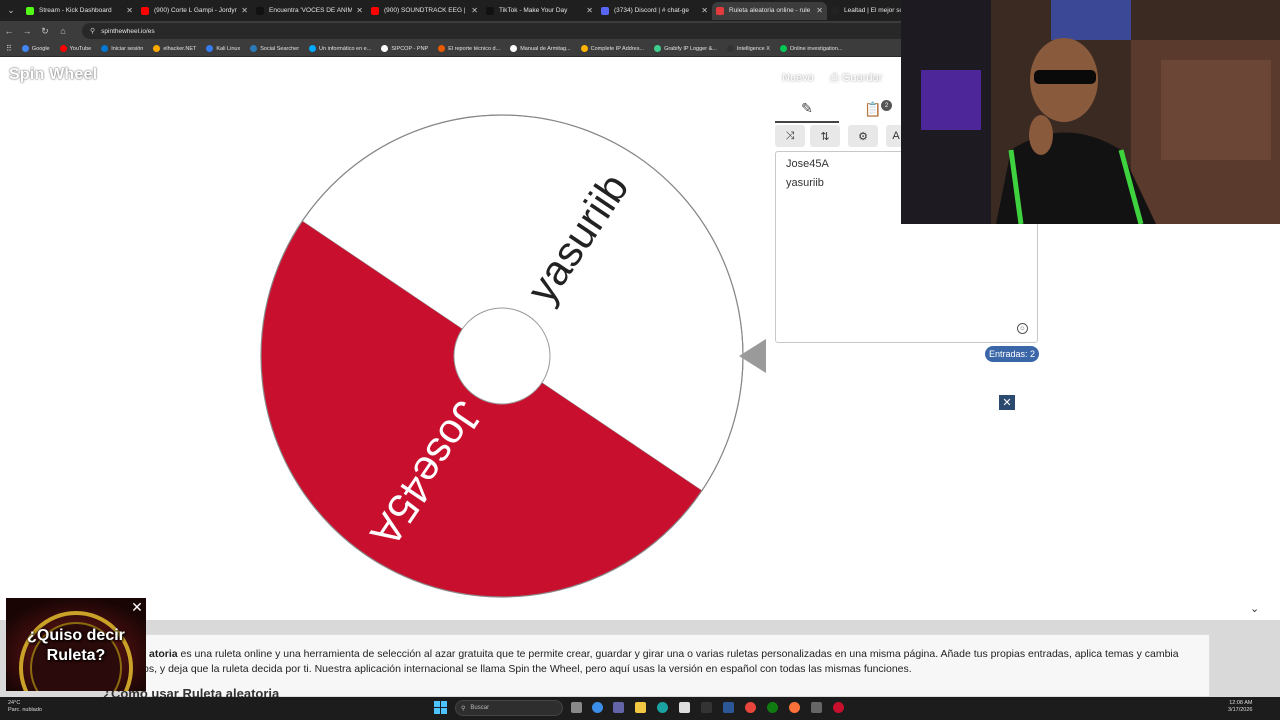  I want to click on browser-tab: TikTok - Make Your Day ✕, so click(539, 11).